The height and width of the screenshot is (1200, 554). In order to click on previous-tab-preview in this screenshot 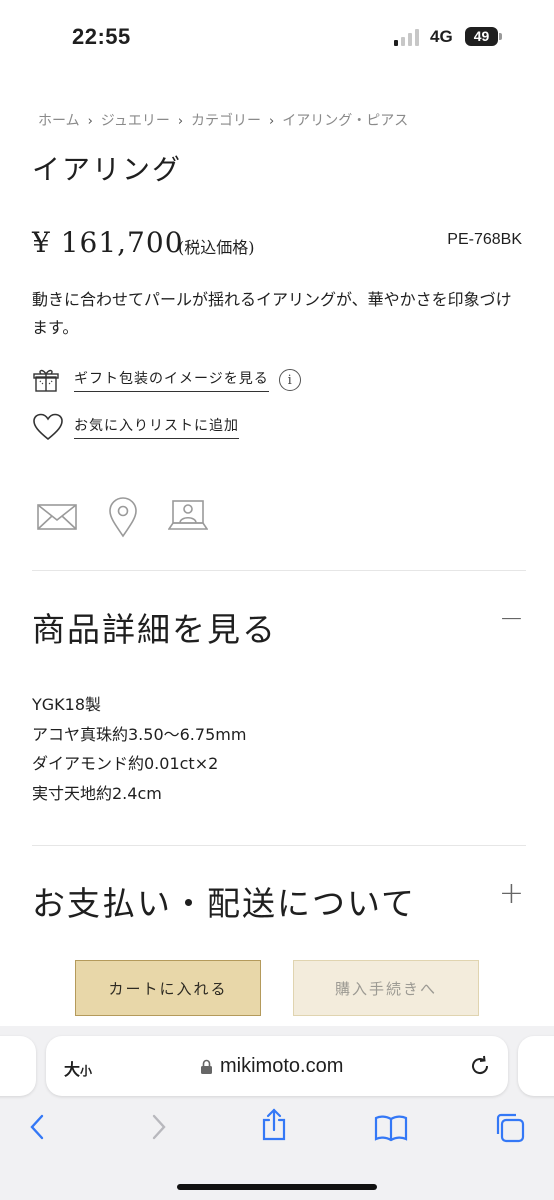, I will do `click(18, 1066)`.